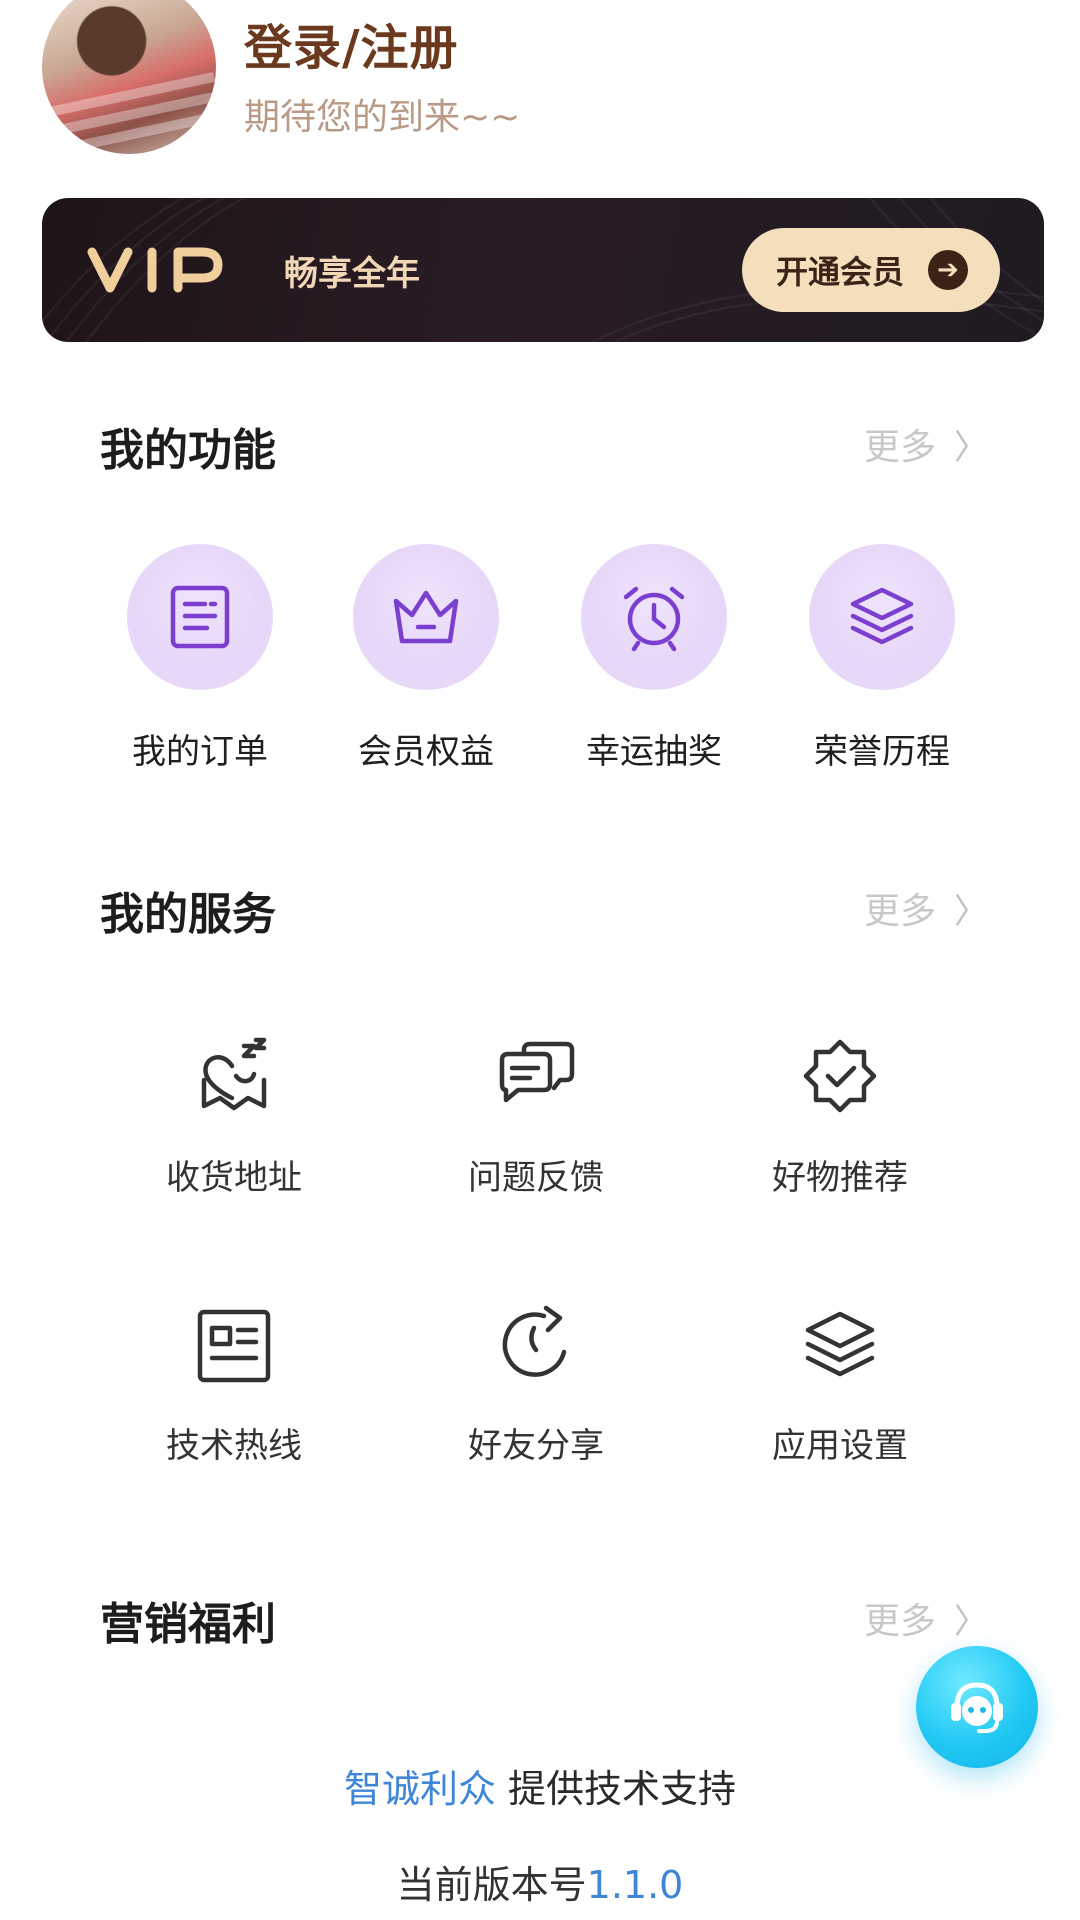 This screenshot has height=1920, width=1080. What do you see at coordinates (635, 1885) in the screenshot?
I see `version-number: 1.1.0` at bounding box center [635, 1885].